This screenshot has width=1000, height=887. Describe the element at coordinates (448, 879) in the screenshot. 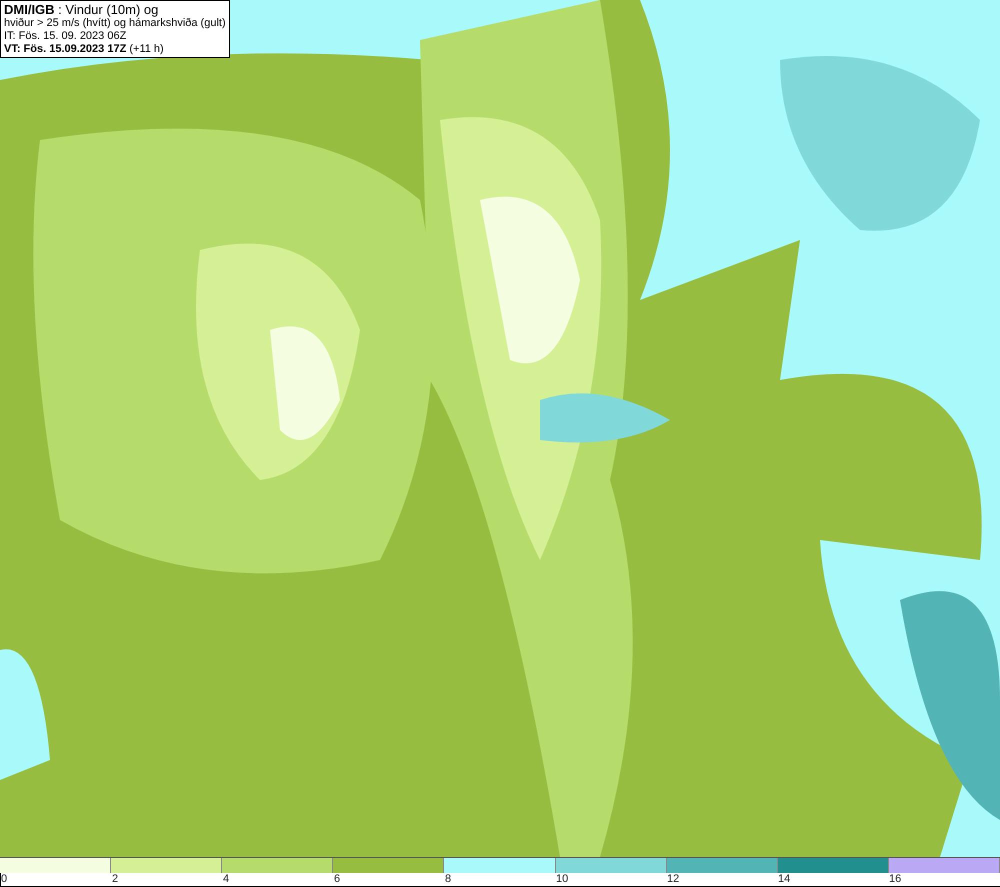

I see `legend-label: 8` at that location.